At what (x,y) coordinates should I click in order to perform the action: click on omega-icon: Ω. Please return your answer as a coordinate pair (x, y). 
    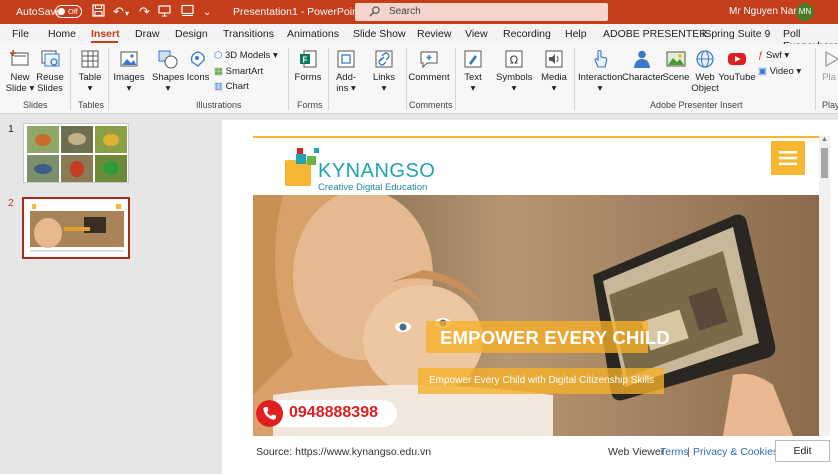
    Looking at the image, I should click on (514, 59).